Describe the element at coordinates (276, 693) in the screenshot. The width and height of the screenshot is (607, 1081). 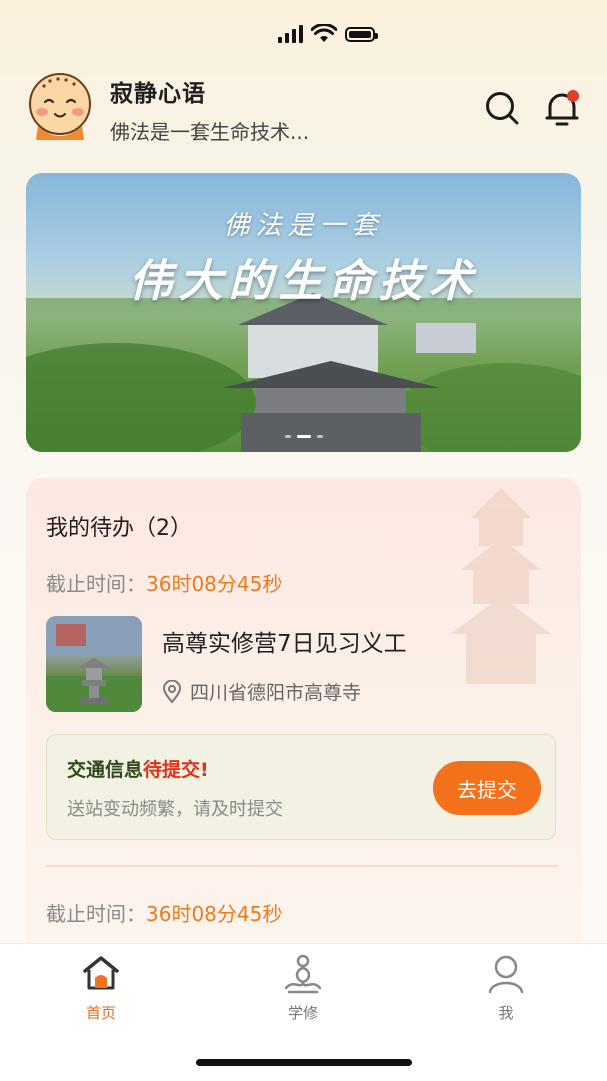
I see `location-text: 四川省德阳市高尊寺` at that location.